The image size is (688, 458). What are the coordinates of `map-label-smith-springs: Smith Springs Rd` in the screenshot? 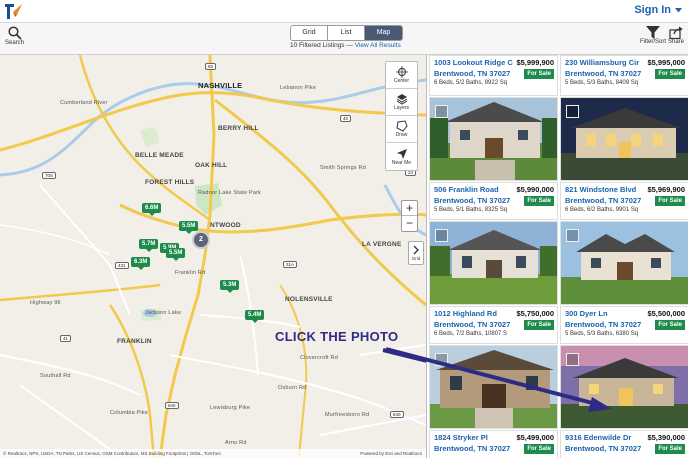 It's located at (343, 168).